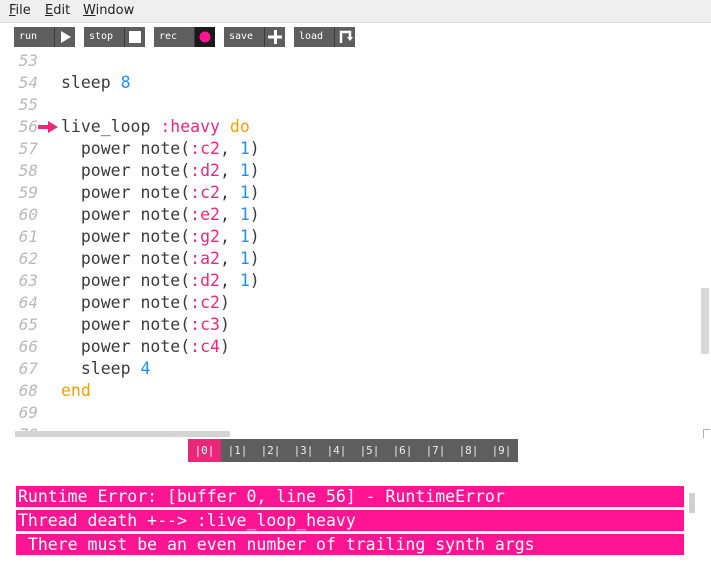 The image size is (711, 566). What do you see at coordinates (303, 450) in the screenshot?
I see `buffer-tab-3: |3|` at bounding box center [303, 450].